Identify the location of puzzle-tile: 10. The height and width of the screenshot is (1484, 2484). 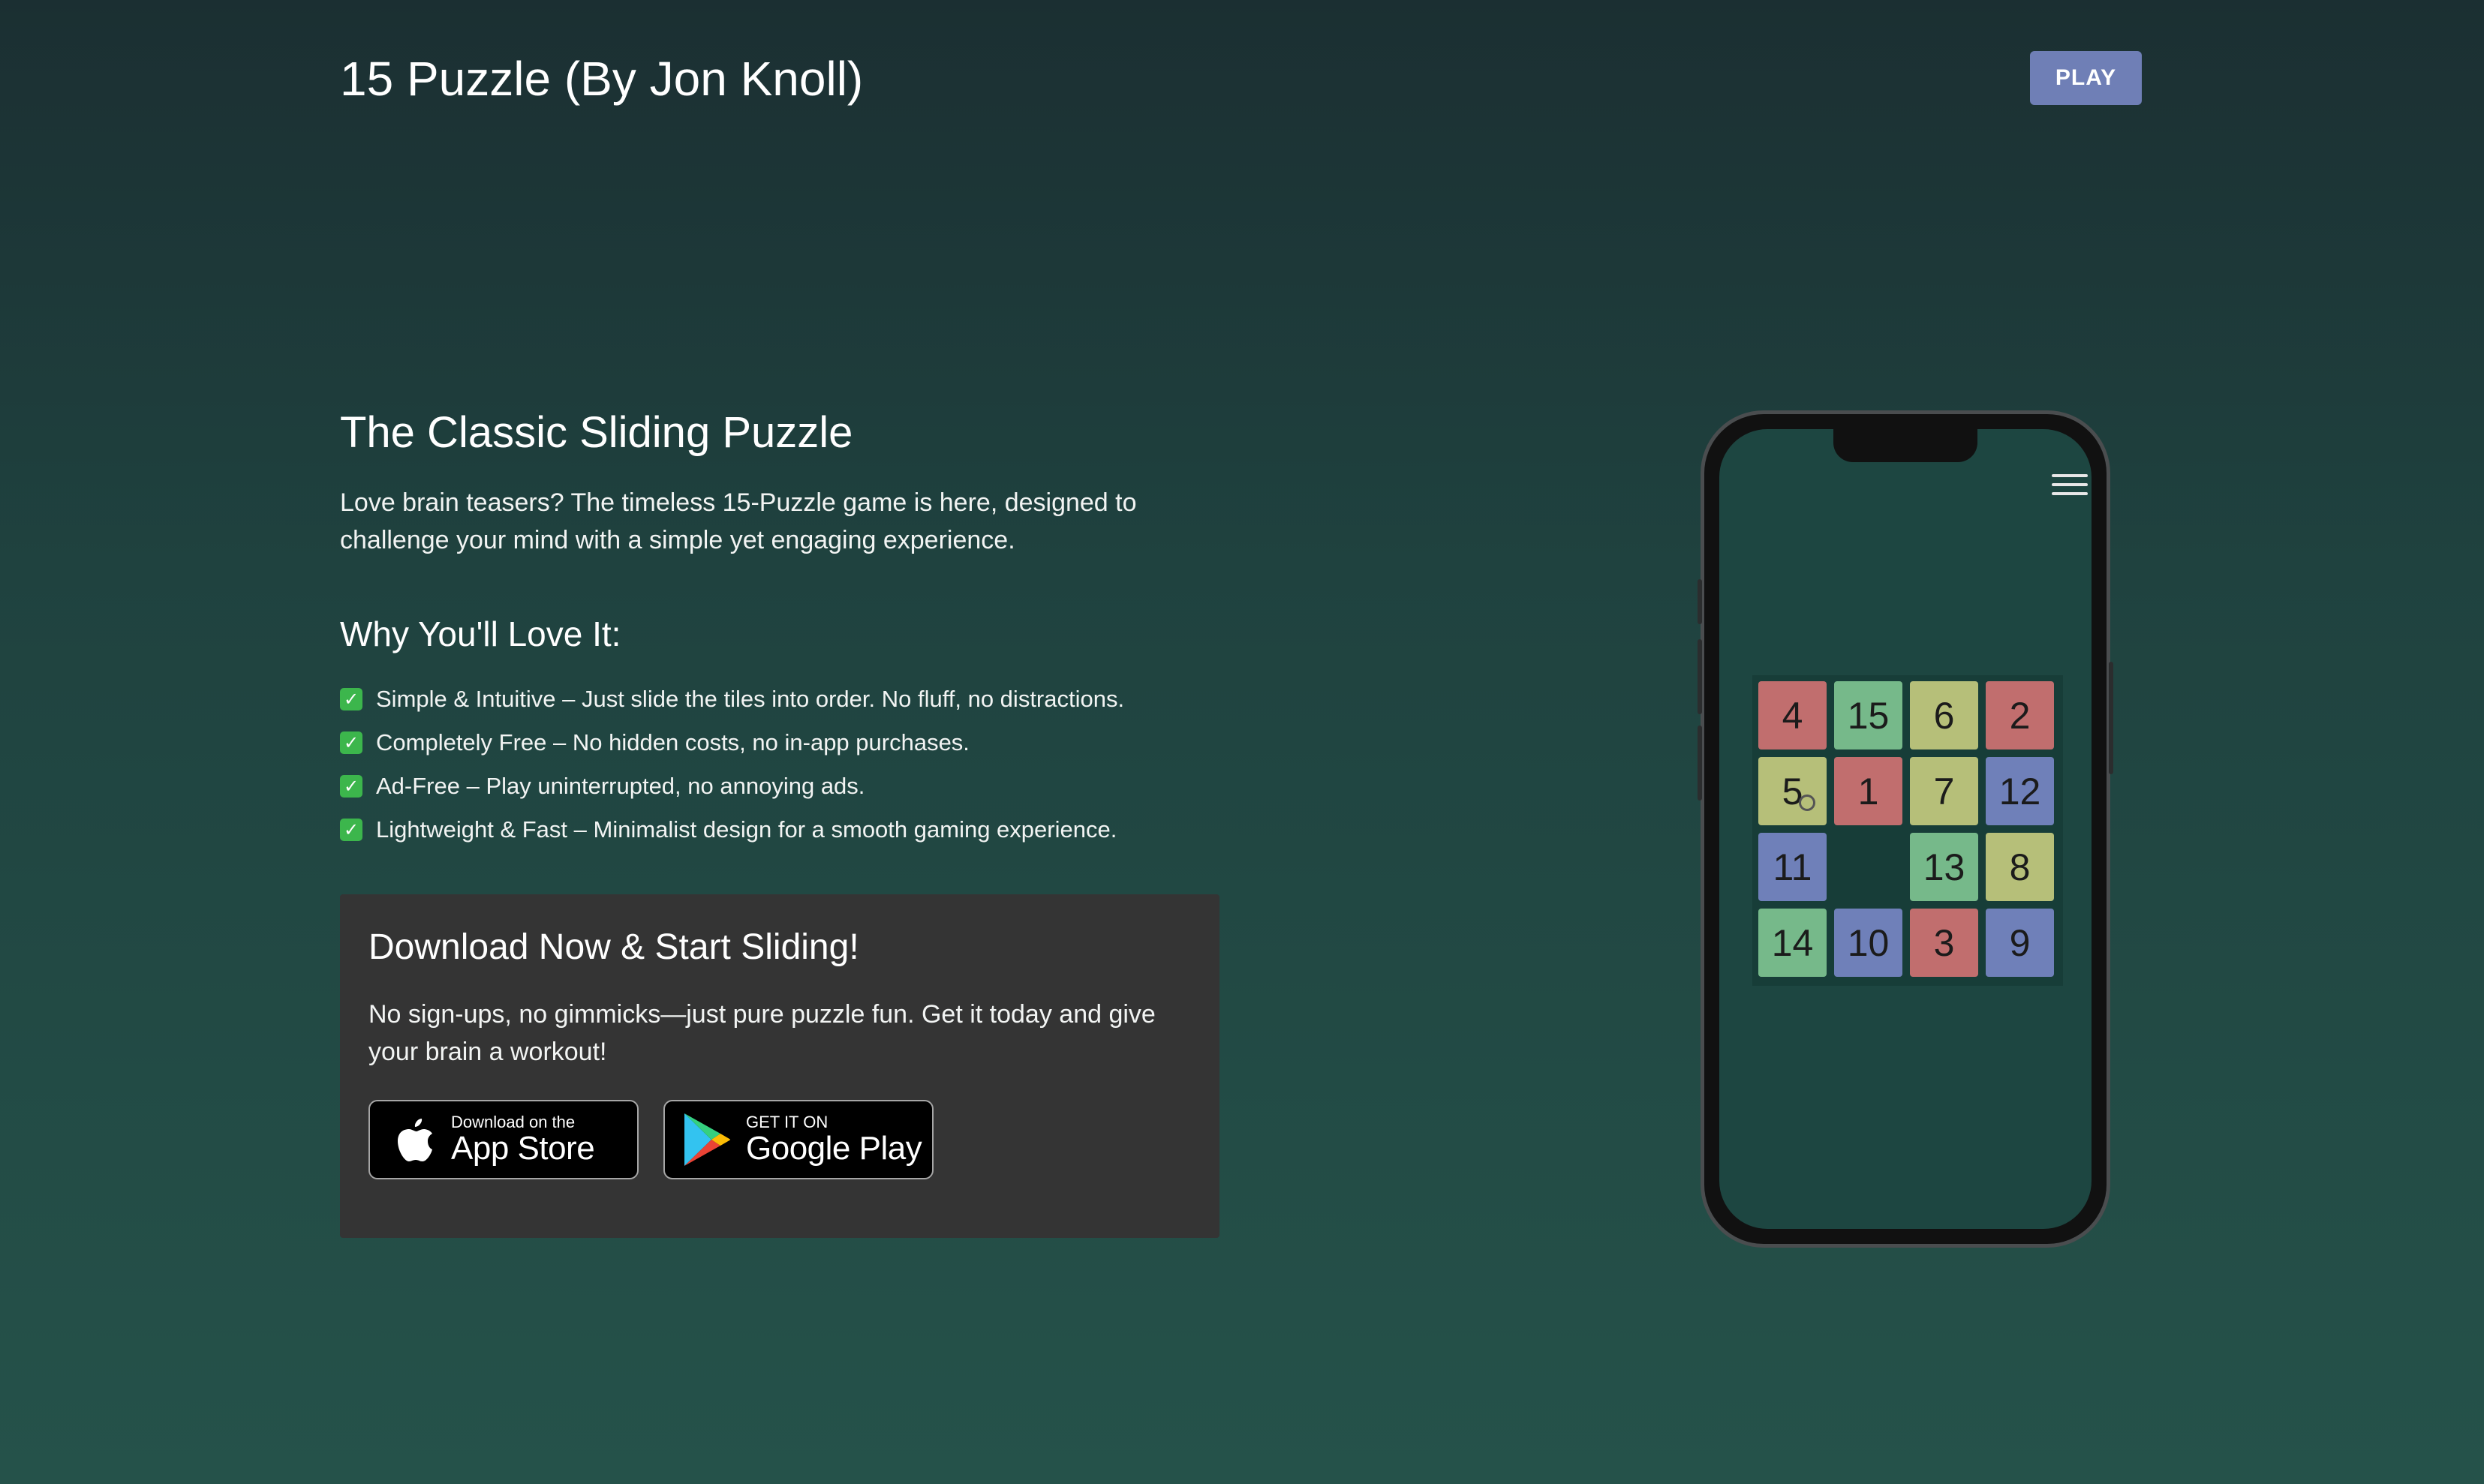
(1868, 943).